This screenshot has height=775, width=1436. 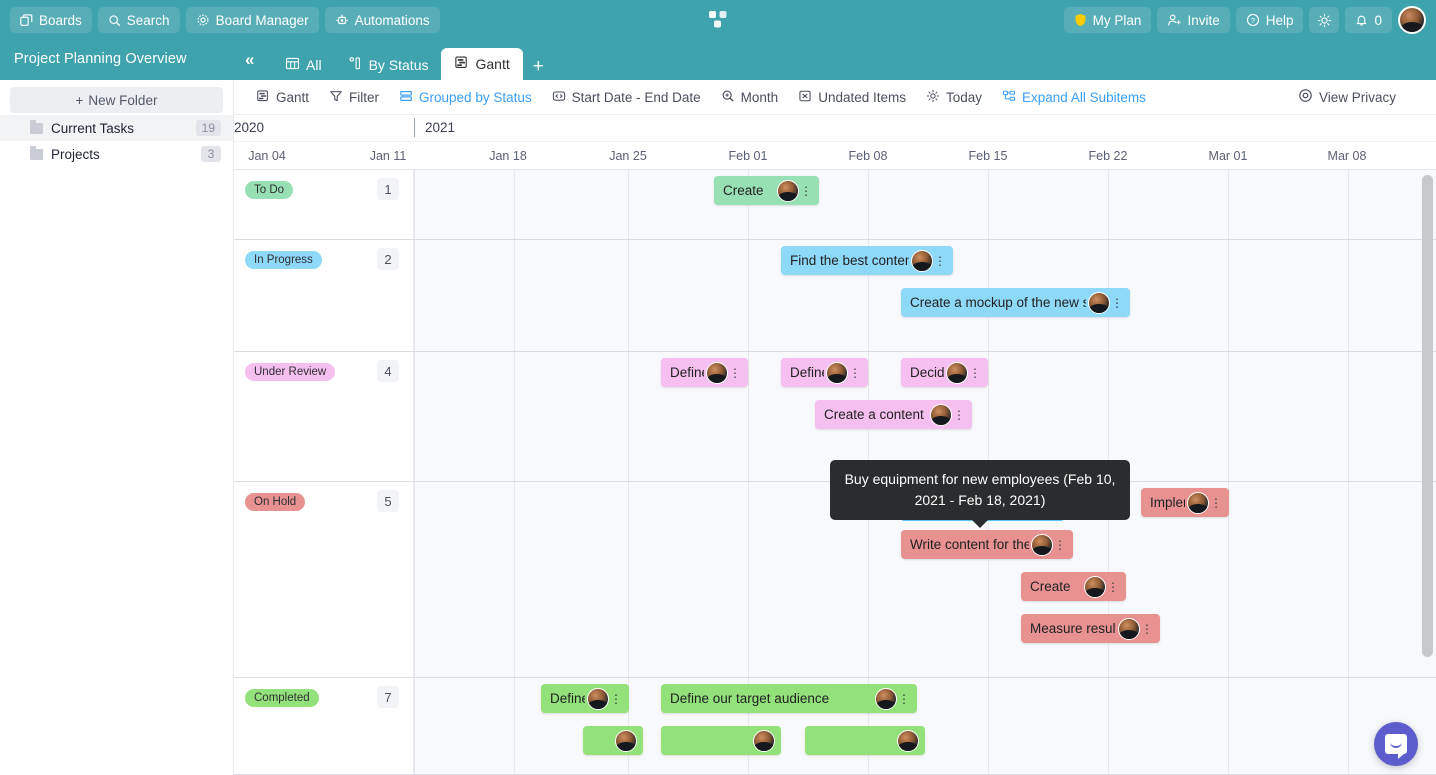 I want to click on gantt-bar-label: Define, so click(x=807, y=372).